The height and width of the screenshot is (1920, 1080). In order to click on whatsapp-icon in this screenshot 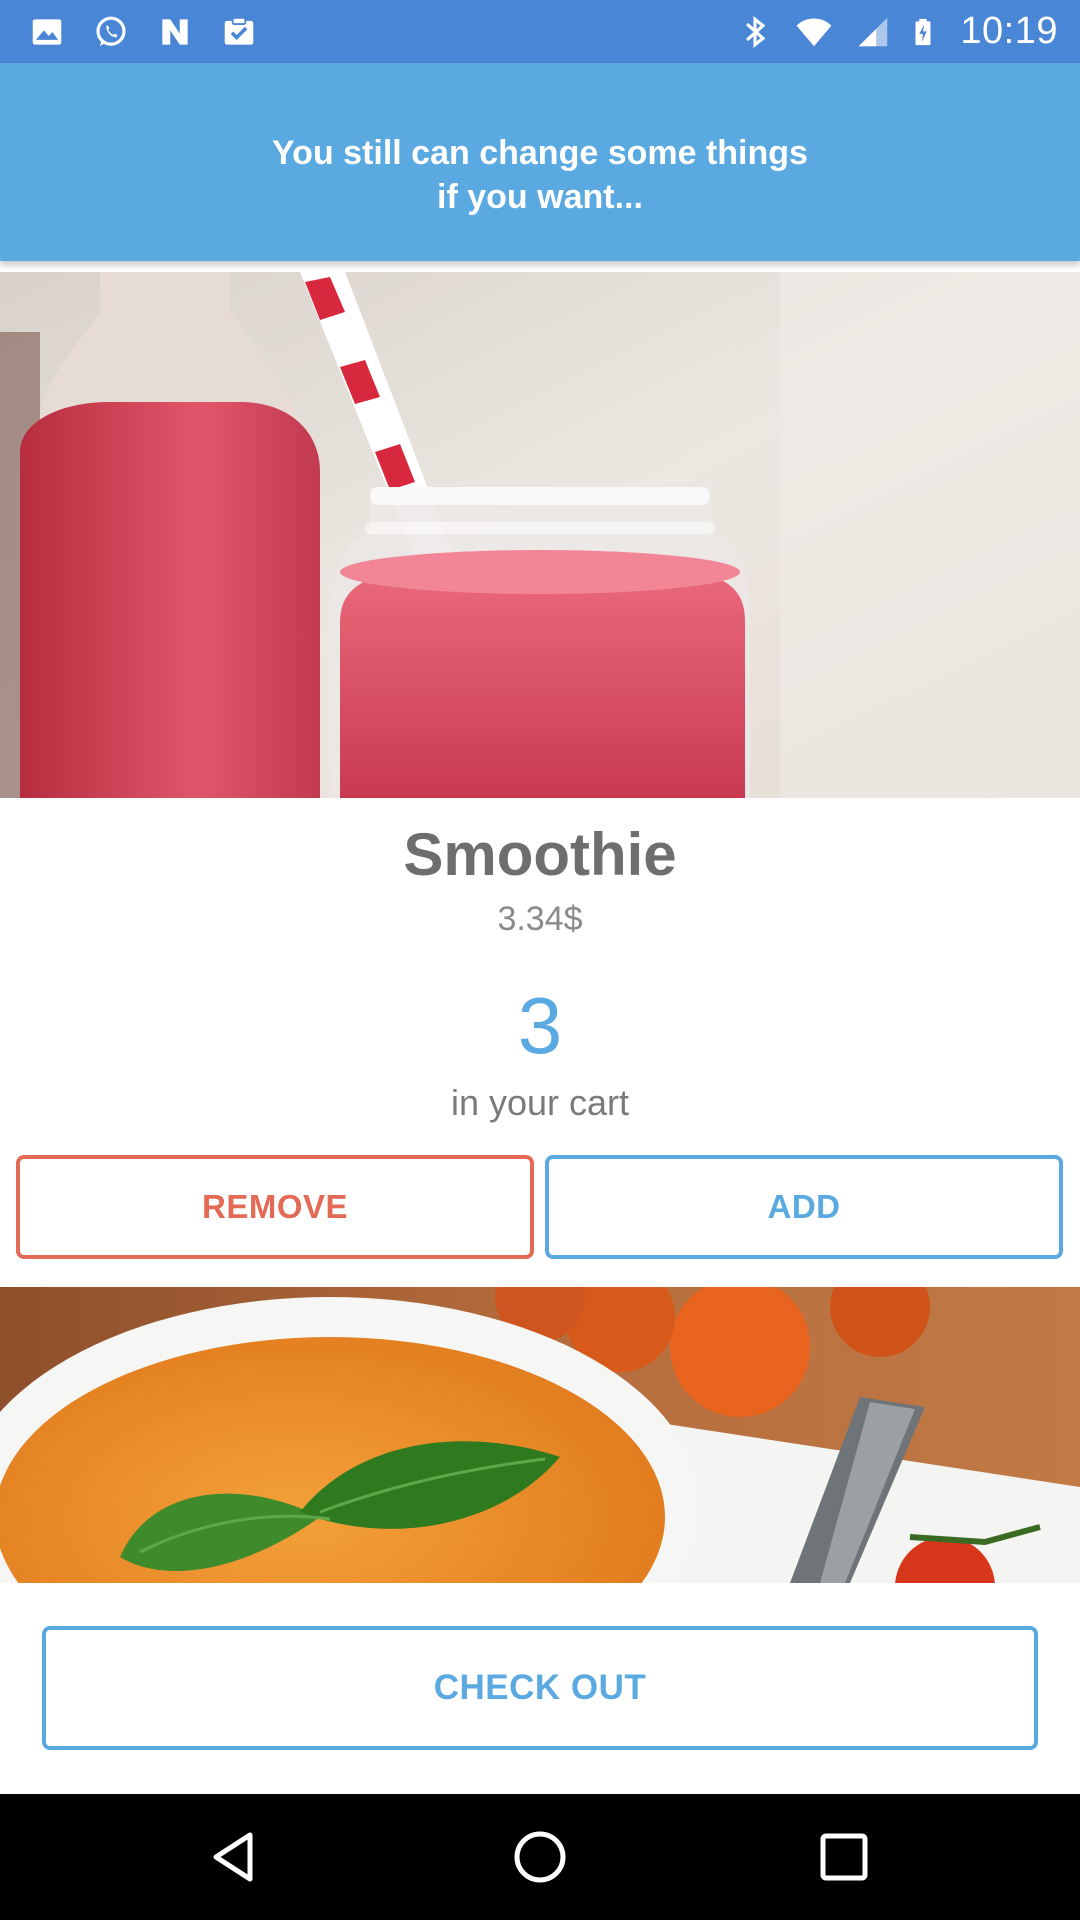, I will do `click(111, 31)`.